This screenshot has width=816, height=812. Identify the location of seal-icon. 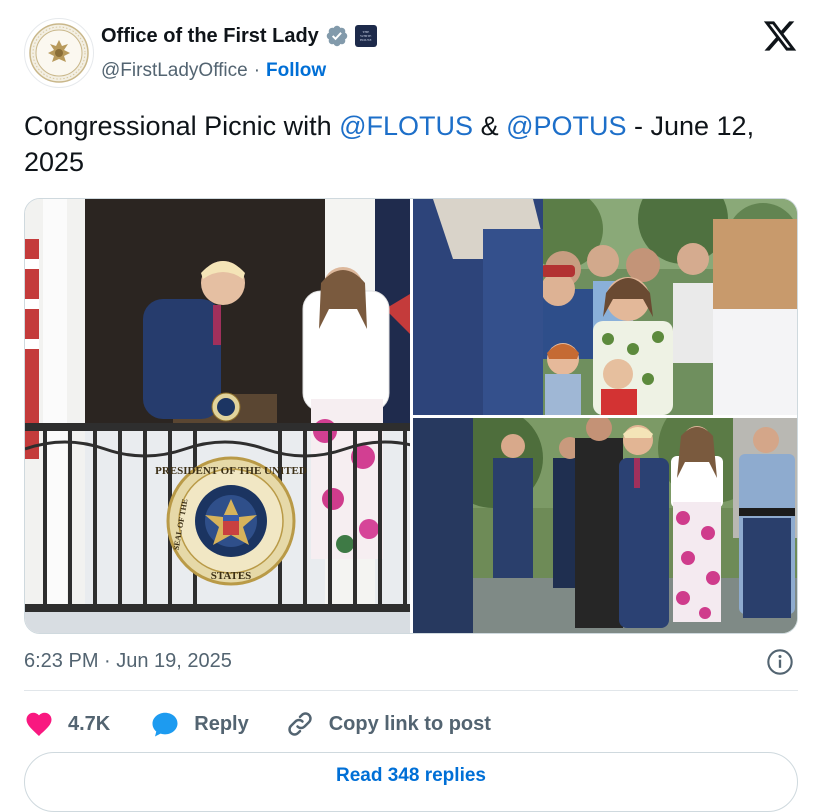
(59, 53).